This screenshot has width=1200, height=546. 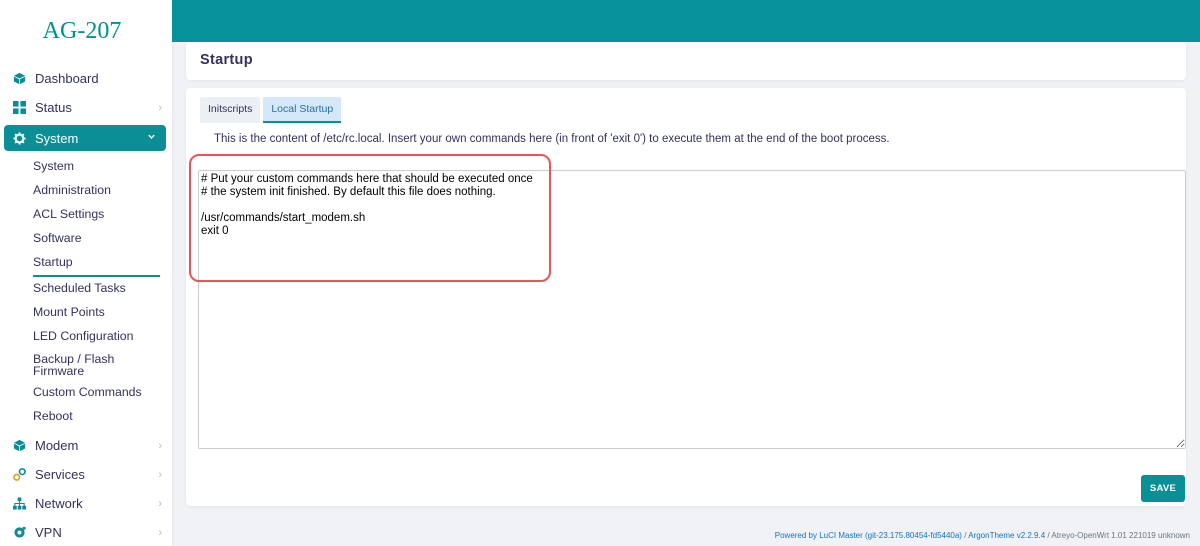 I want to click on tab-bar: Initscripts Local Startup, so click(x=271, y=110).